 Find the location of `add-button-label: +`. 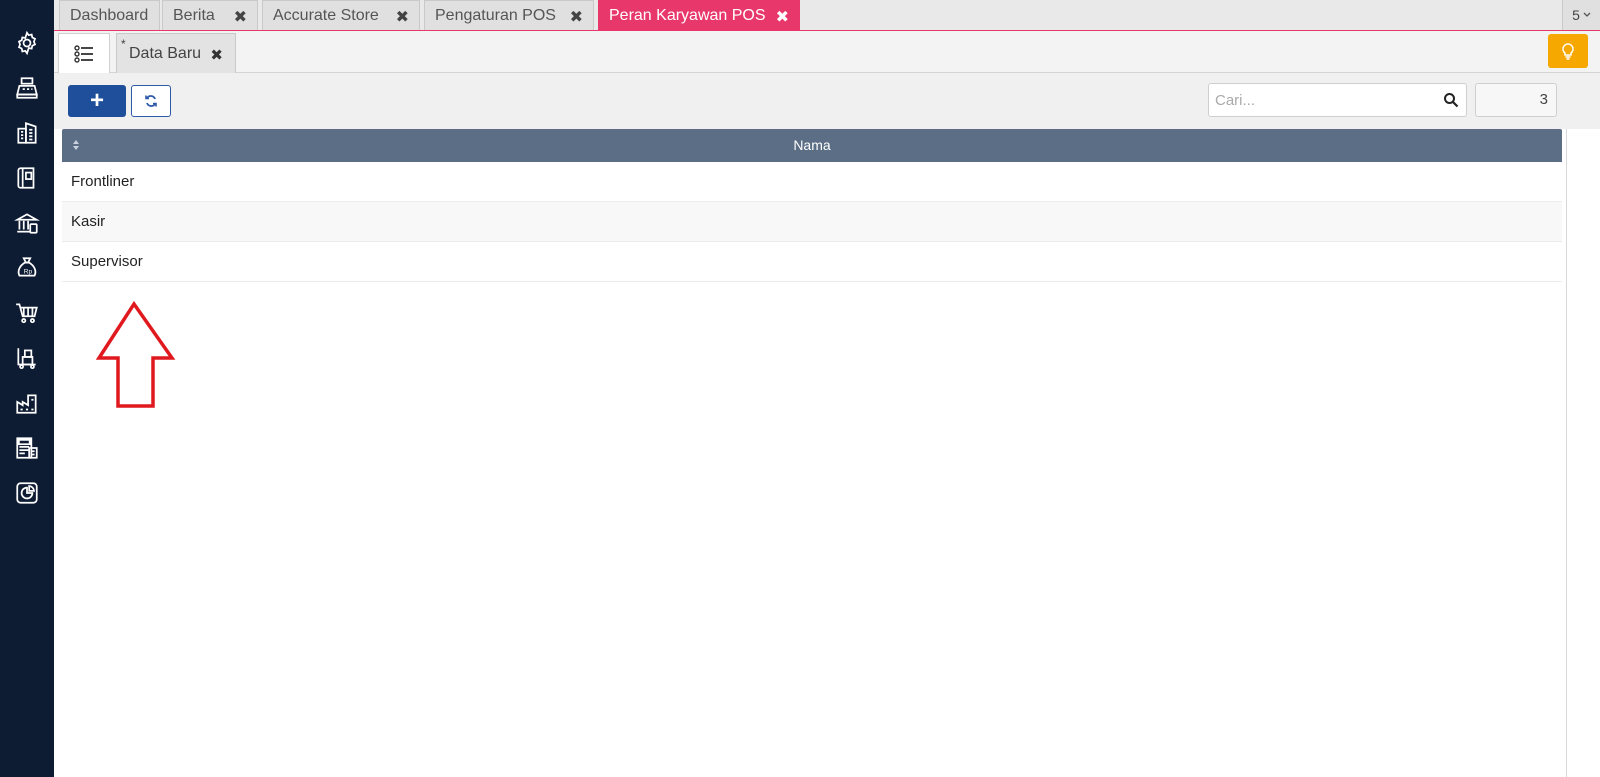

add-button-label: + is located at coordinates (96, 100).